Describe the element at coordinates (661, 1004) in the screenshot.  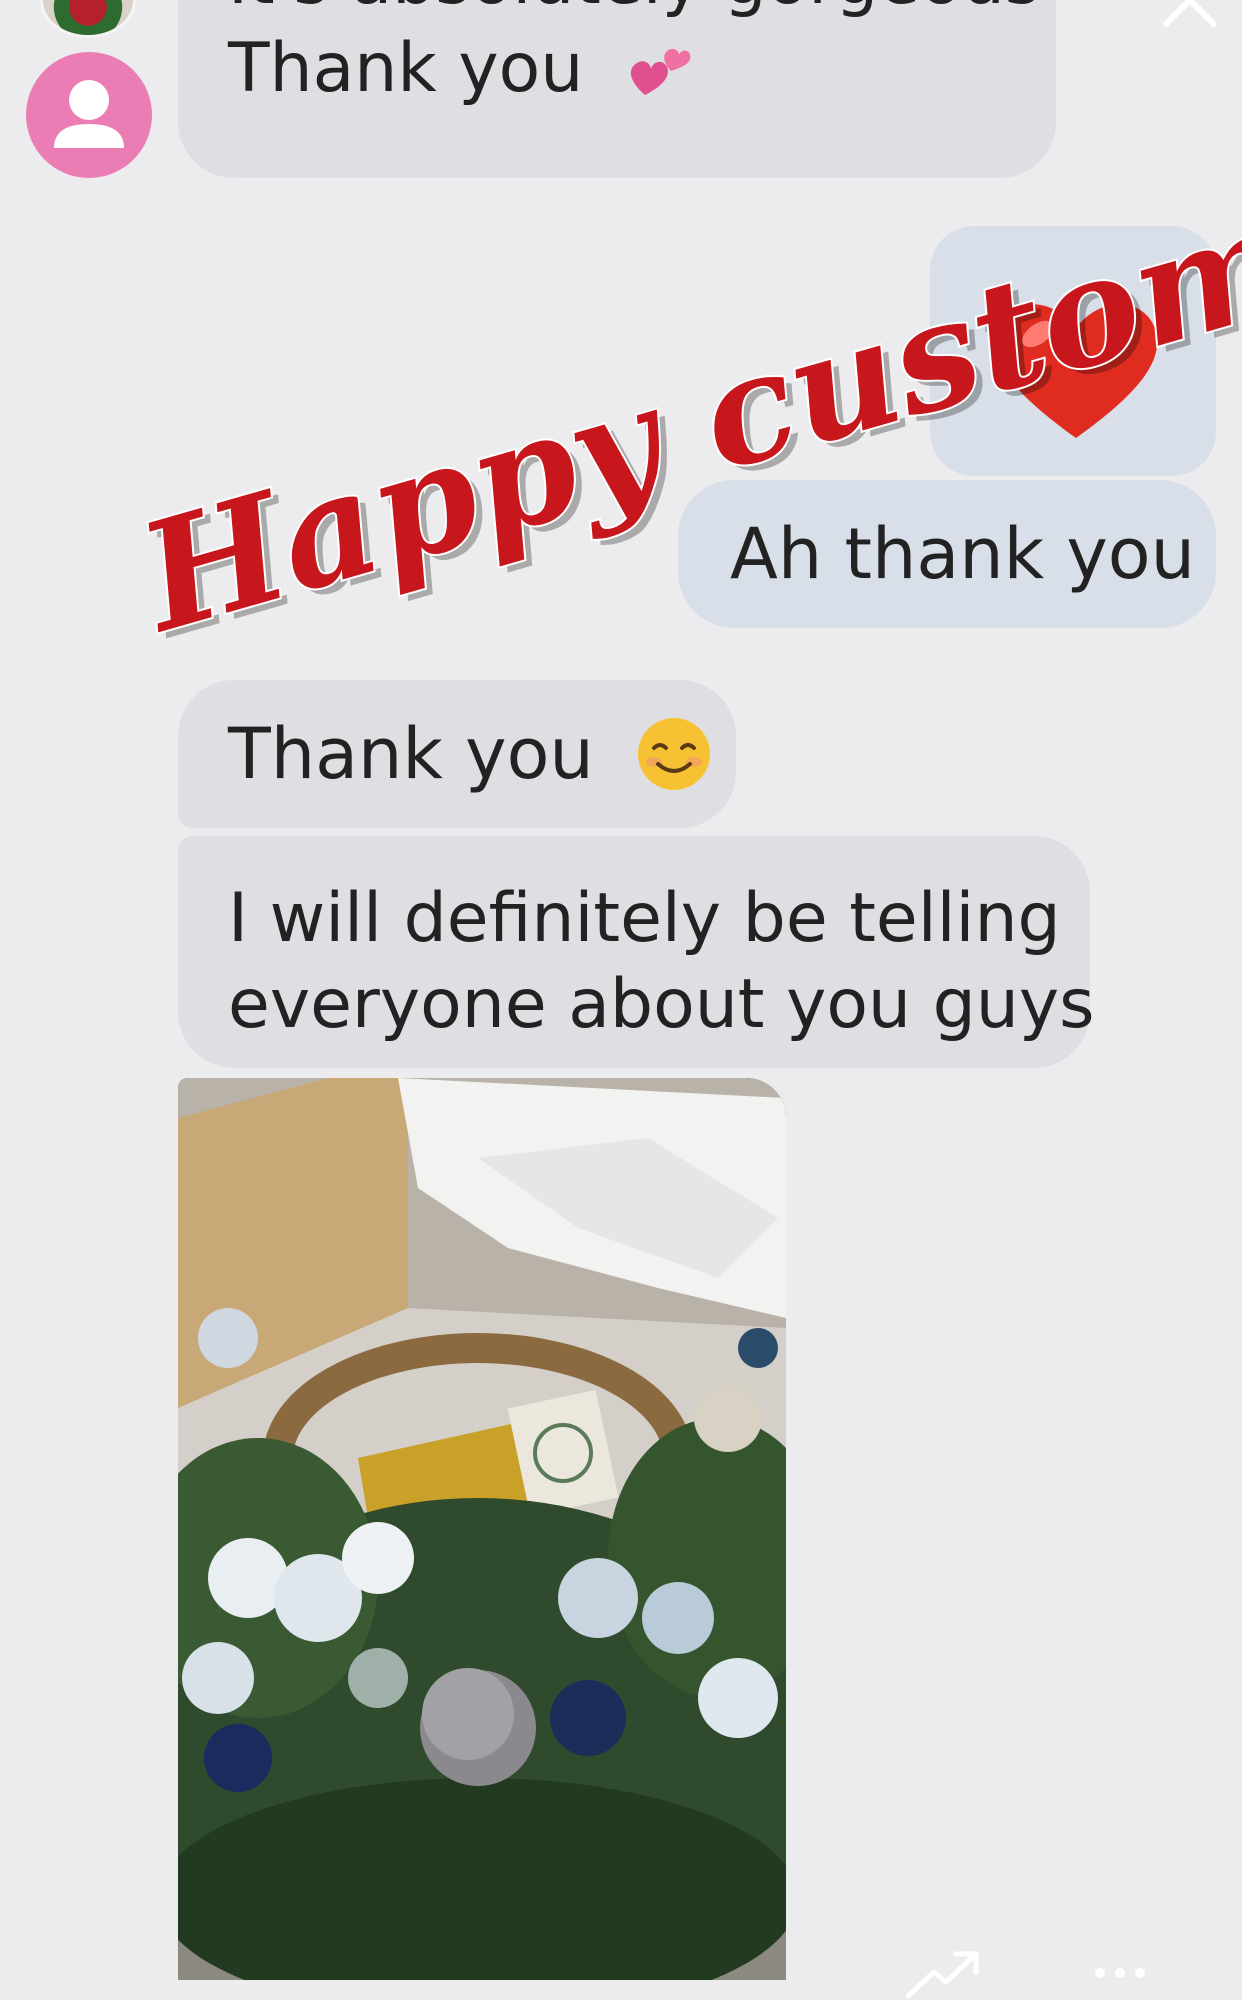
I see `message-text: everyone about you guys` at that location.